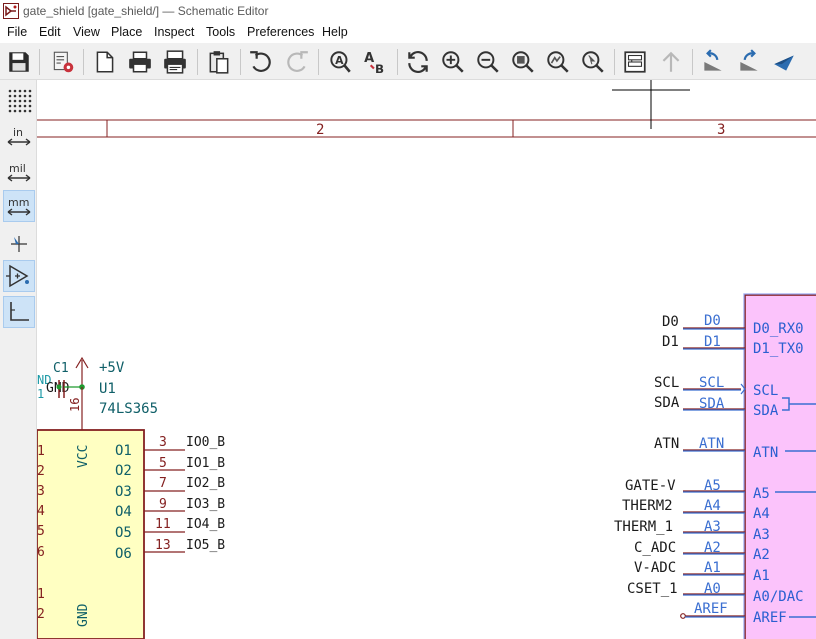  Describe the element at coordinates (712, 506) in the screenshot. I see `net-label: A4` at that location.